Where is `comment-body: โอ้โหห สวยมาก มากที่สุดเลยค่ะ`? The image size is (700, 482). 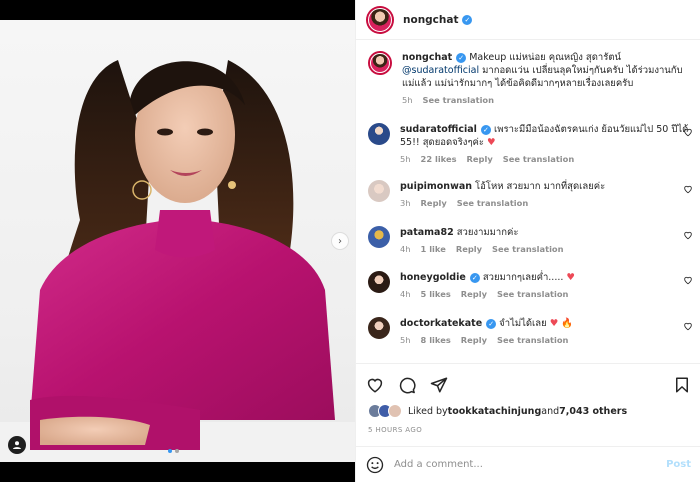
comment-body: โอ้โหห สวยมาก มากที่สุดเลยค่ะ is located at coordinates (540, 186).